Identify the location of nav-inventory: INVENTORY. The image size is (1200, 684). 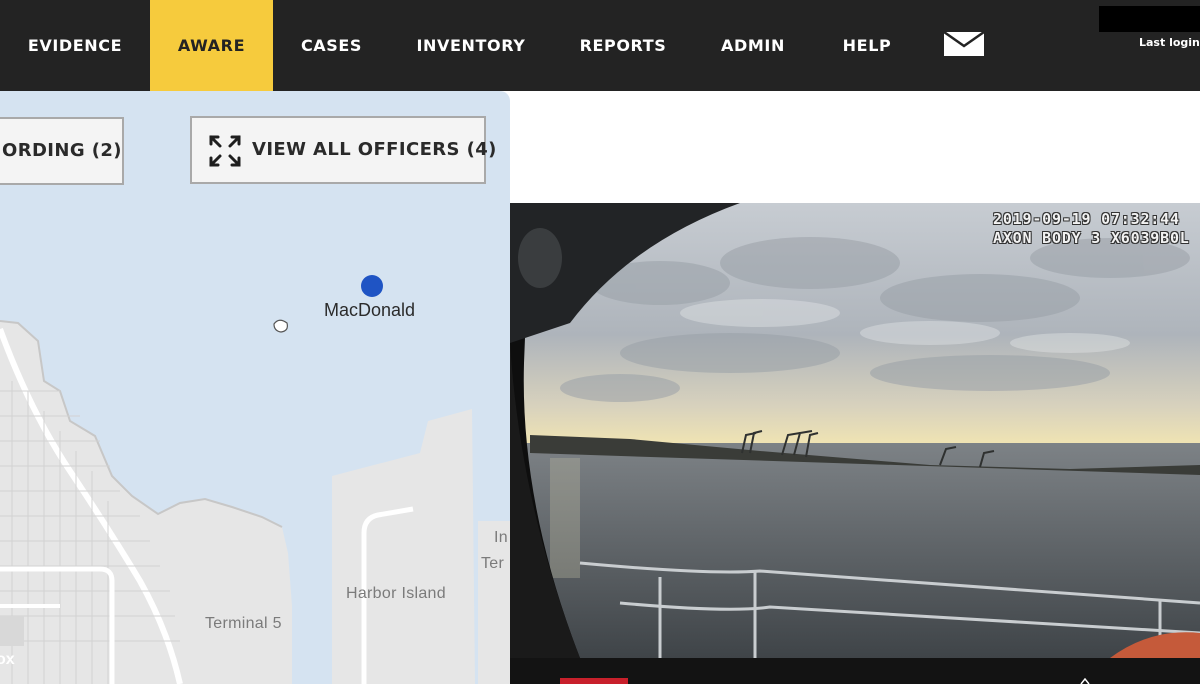
(471, 45).